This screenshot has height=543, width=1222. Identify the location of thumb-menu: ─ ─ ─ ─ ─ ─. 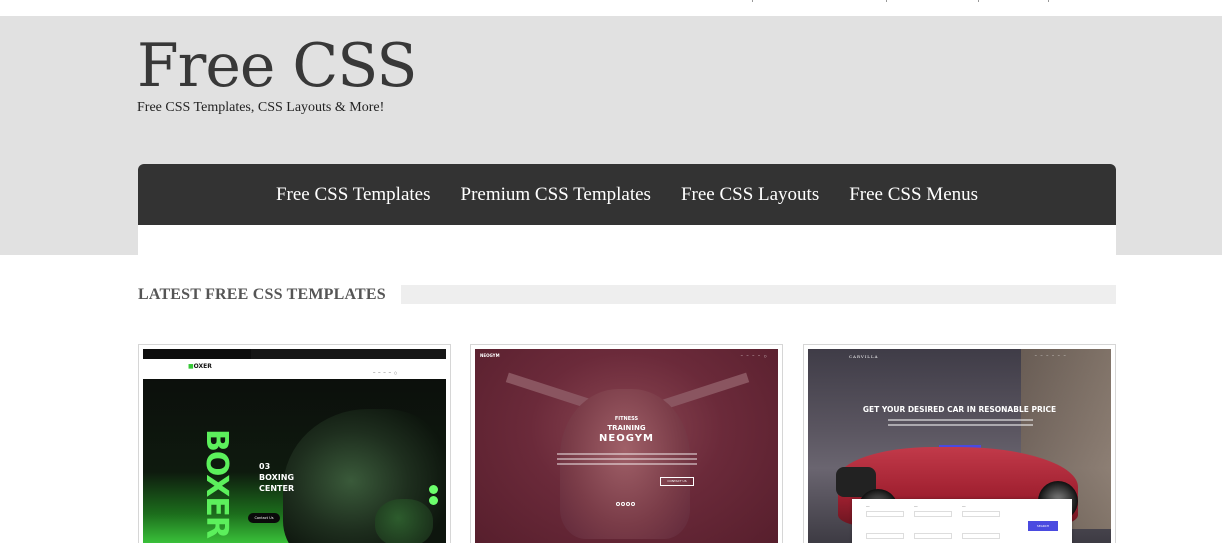
(1050, 356).